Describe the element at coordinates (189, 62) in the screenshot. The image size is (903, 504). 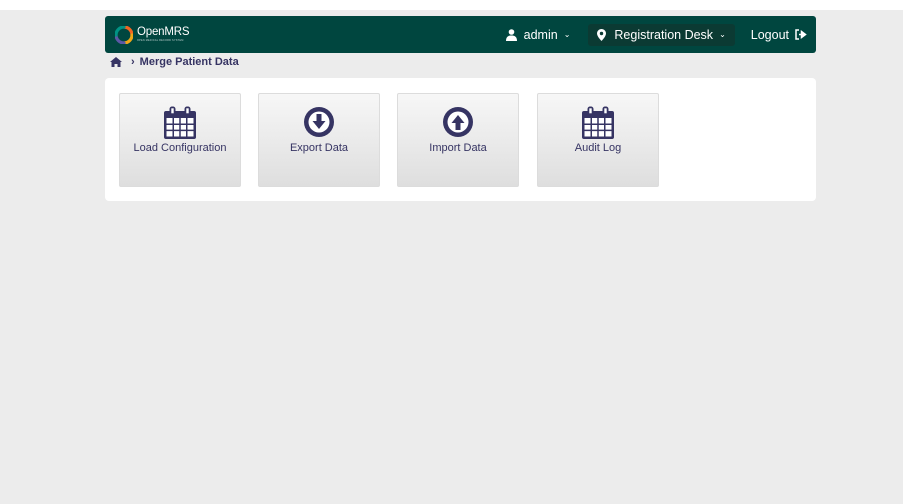
I see `breadcrumb-current: Merge Patient Data` at that location.